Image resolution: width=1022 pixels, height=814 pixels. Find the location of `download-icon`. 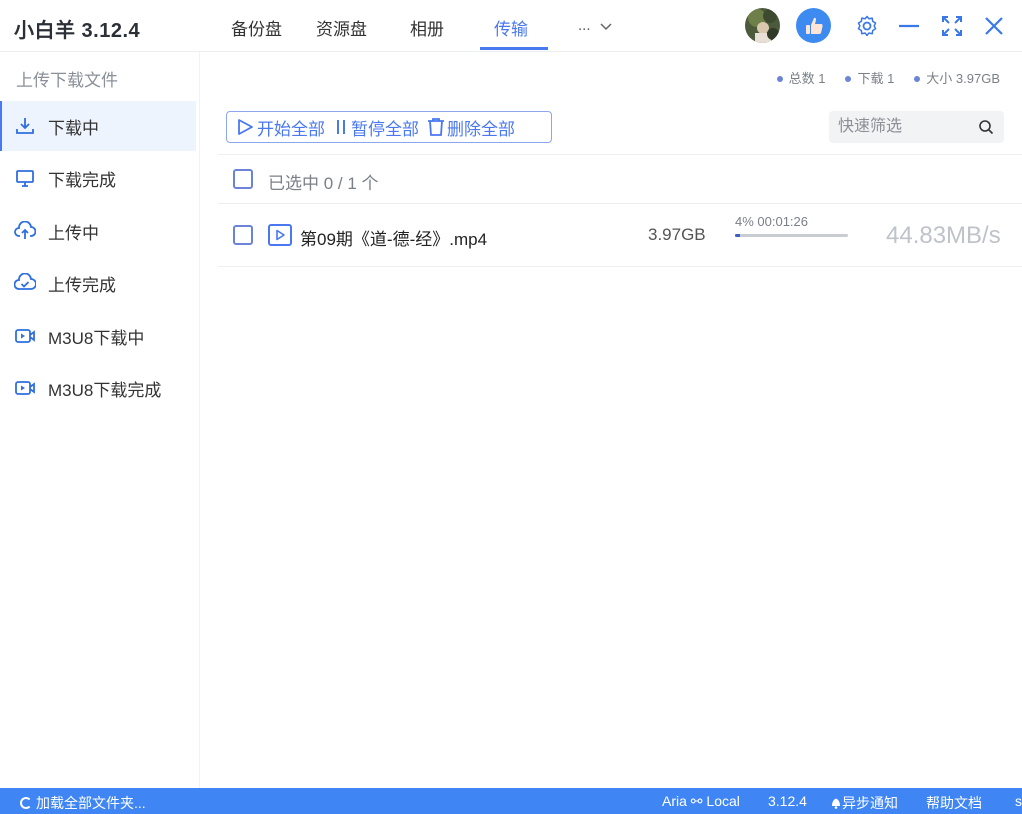

download-icon is located at coordinates (25, 126).